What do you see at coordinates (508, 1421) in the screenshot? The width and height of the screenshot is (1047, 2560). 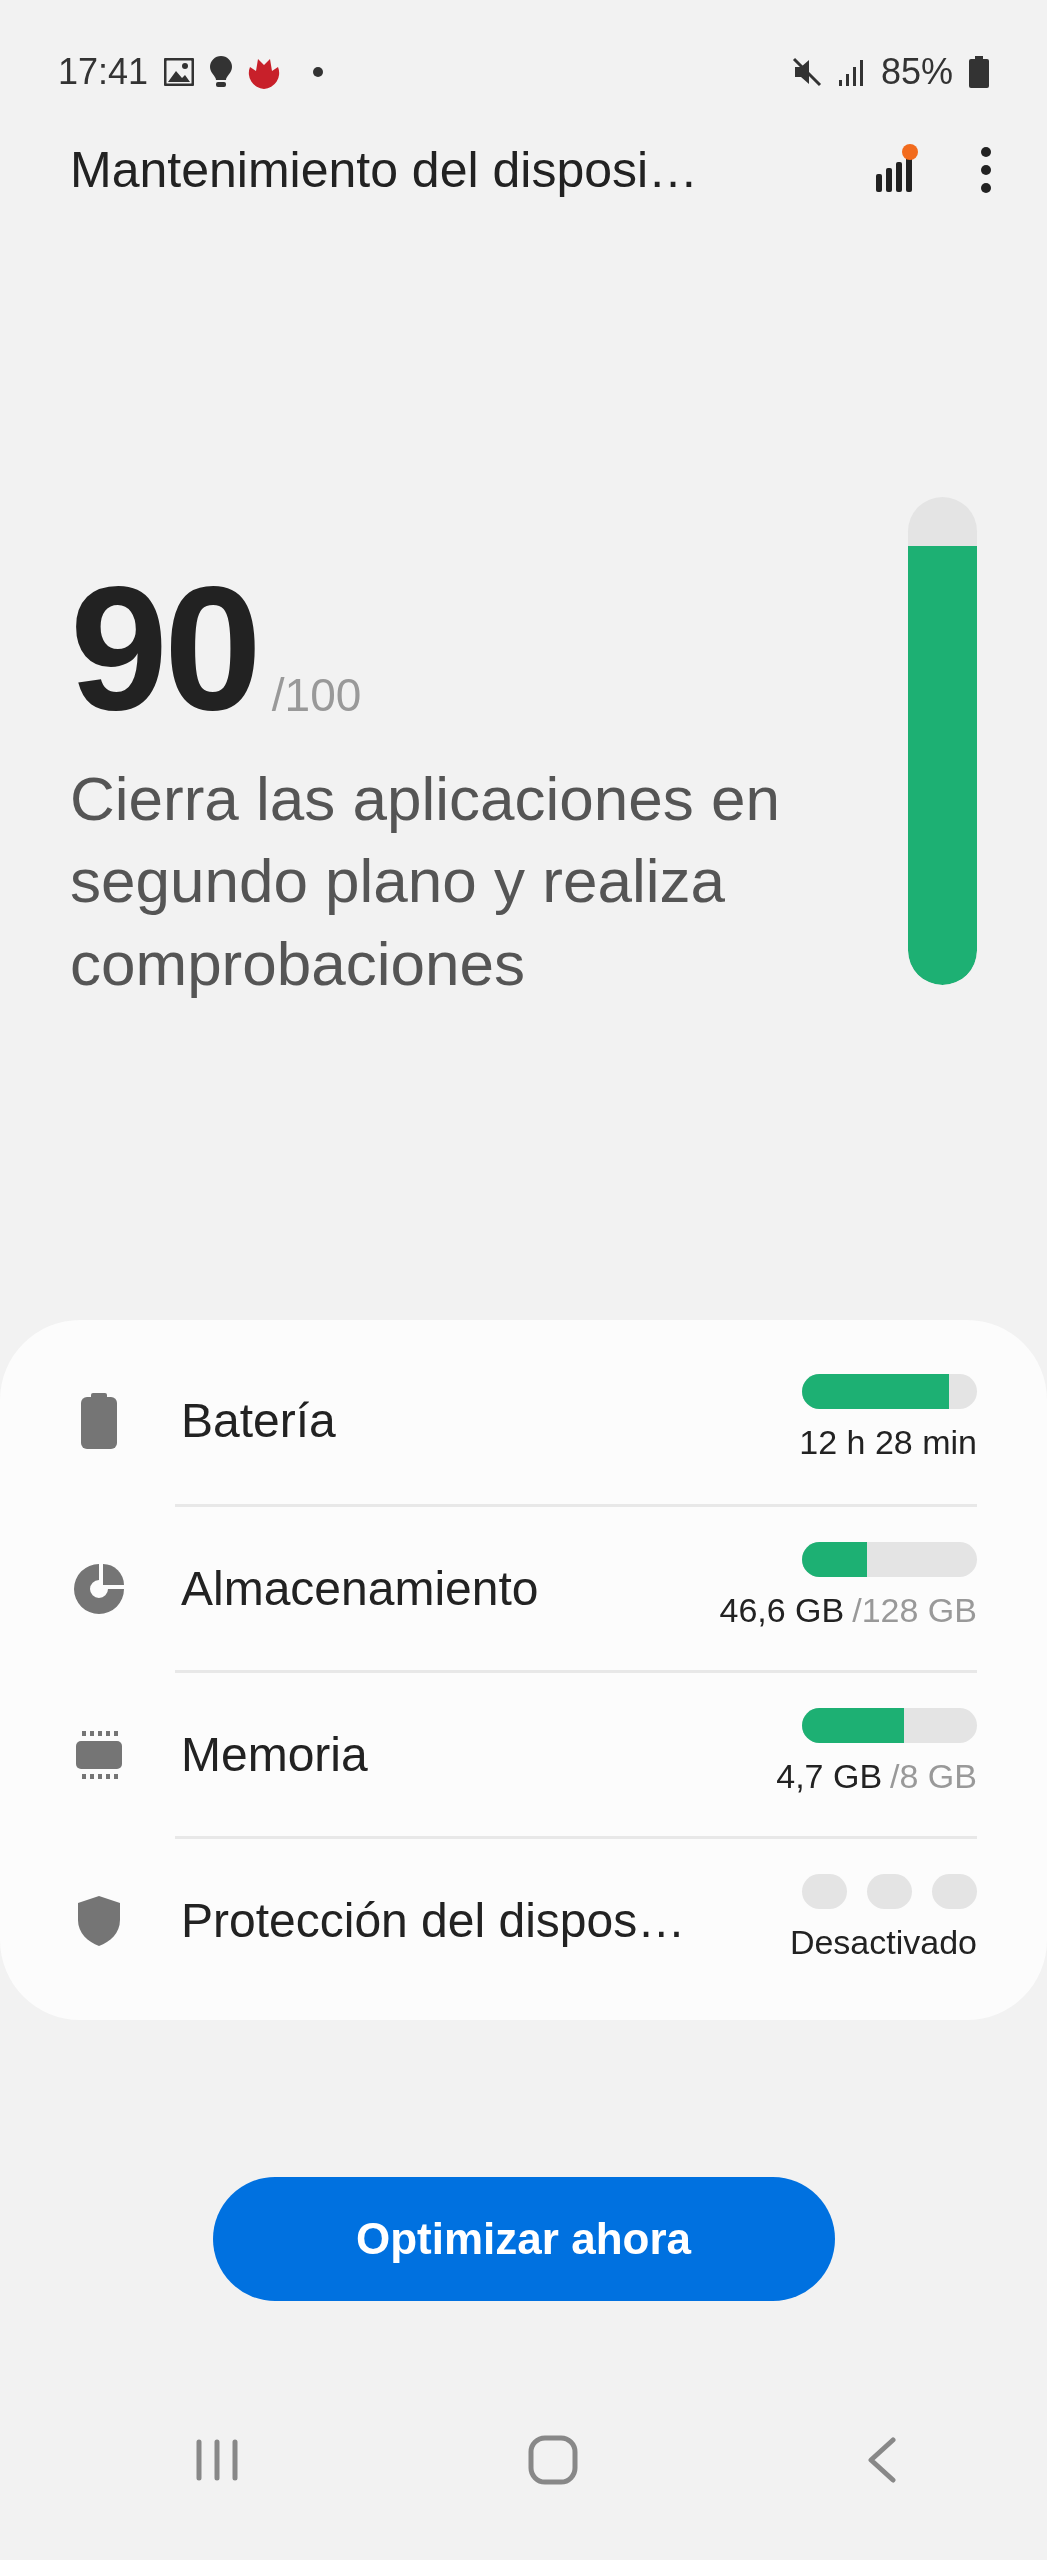 I see `list-item: Batería 12 h 28 min` at bounding box center [508, 1421].